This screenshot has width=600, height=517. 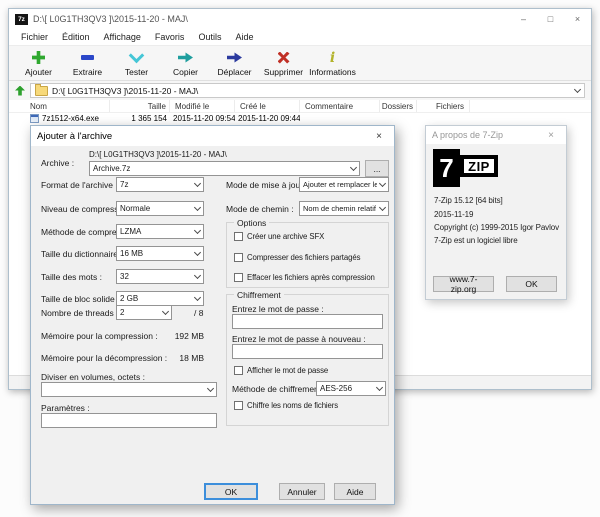 What do you see at coordinates (82, 254) in the screenshot?
I see `dictionary-label: Taille du dictionnaire :` at bounding box center [82, 254].